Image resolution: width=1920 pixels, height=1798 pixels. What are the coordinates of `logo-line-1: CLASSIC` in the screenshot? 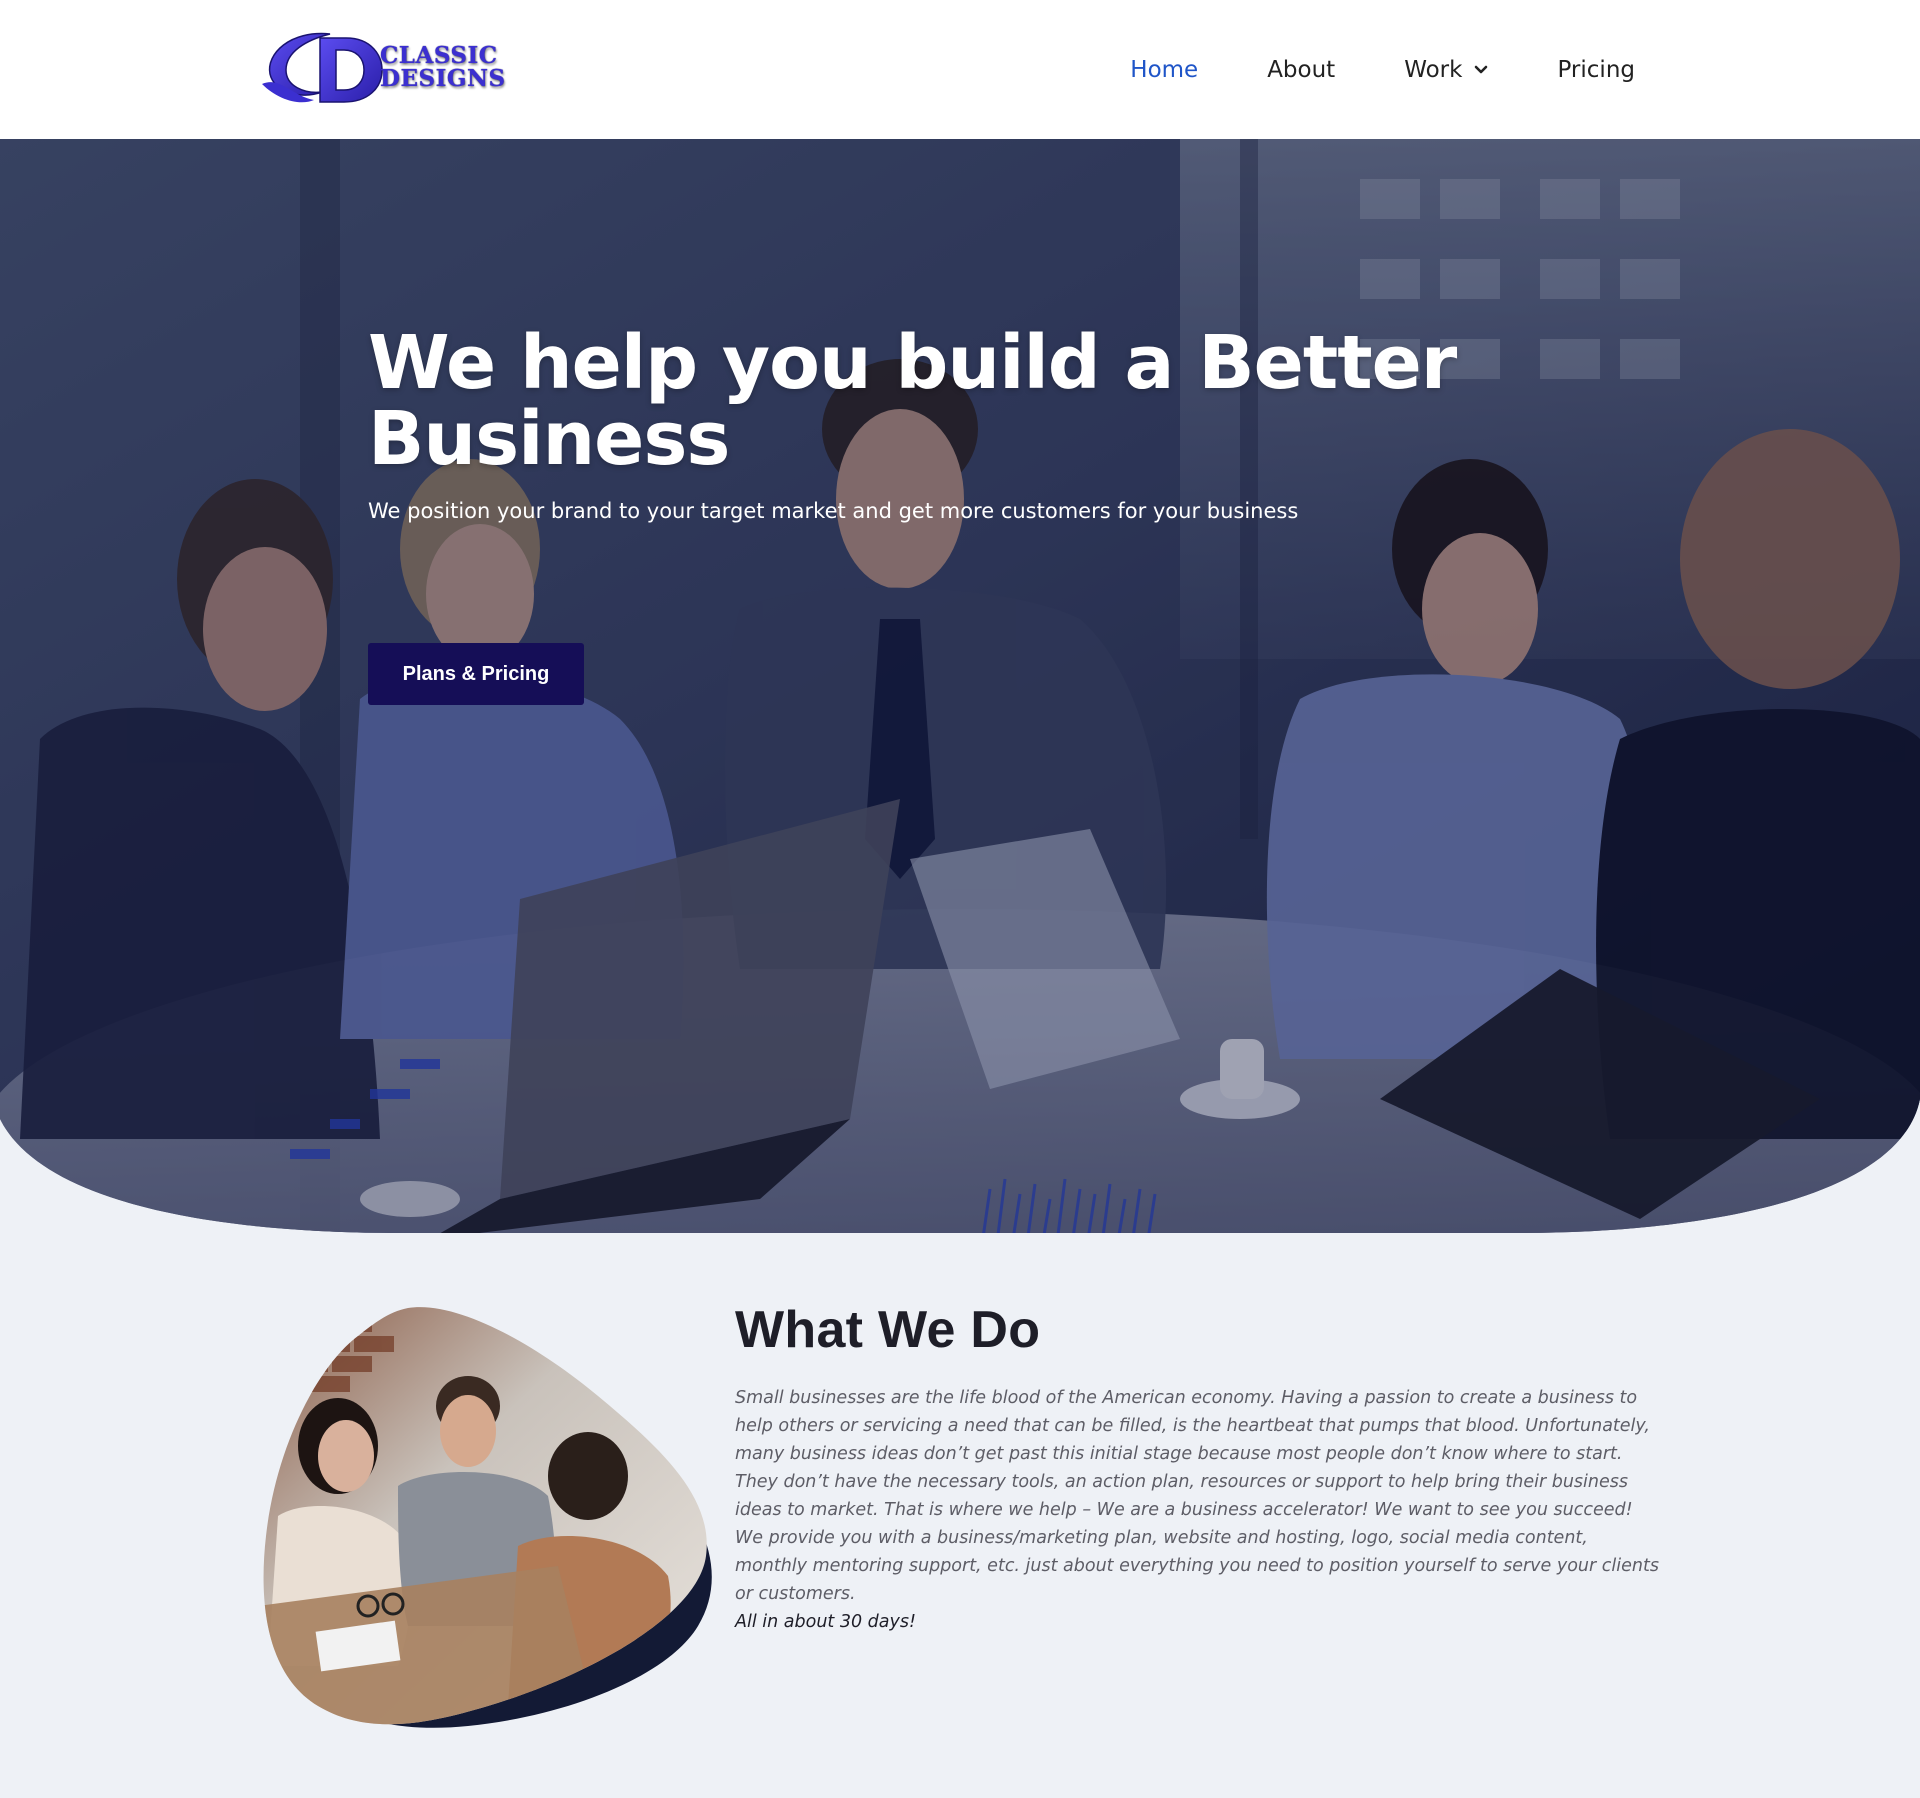 It's located at (439, 55).